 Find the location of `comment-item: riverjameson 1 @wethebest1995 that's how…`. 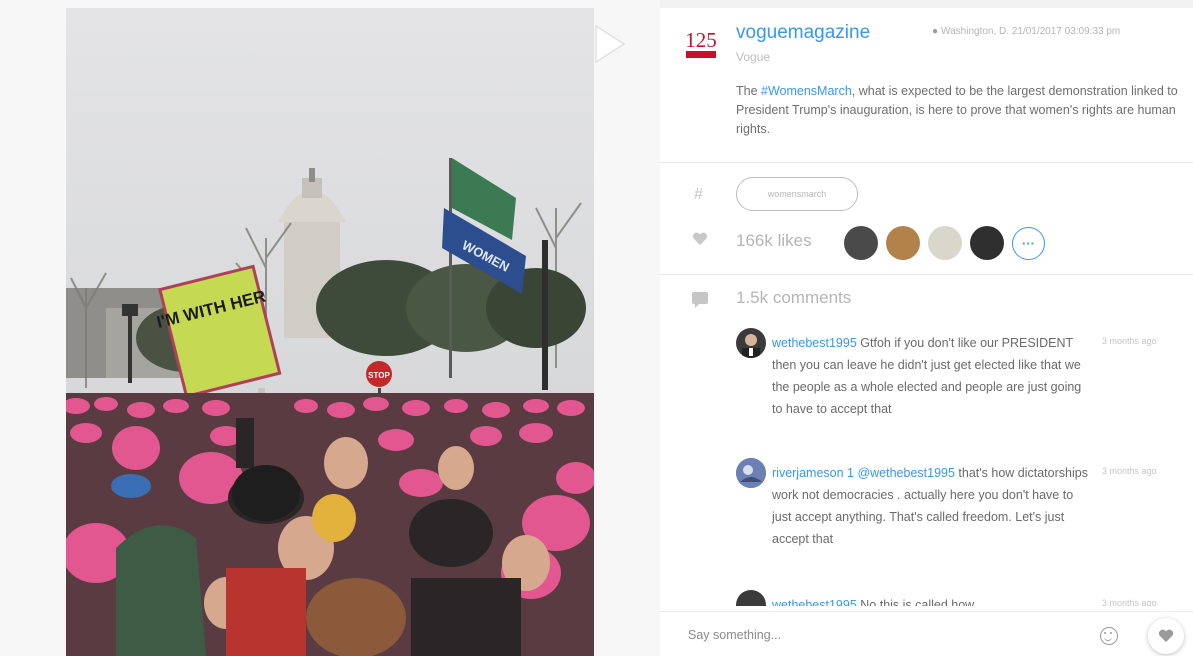

comment-item: riverjameson 1 @wethebest1995 that's how… is located at coordinates (961, 518).